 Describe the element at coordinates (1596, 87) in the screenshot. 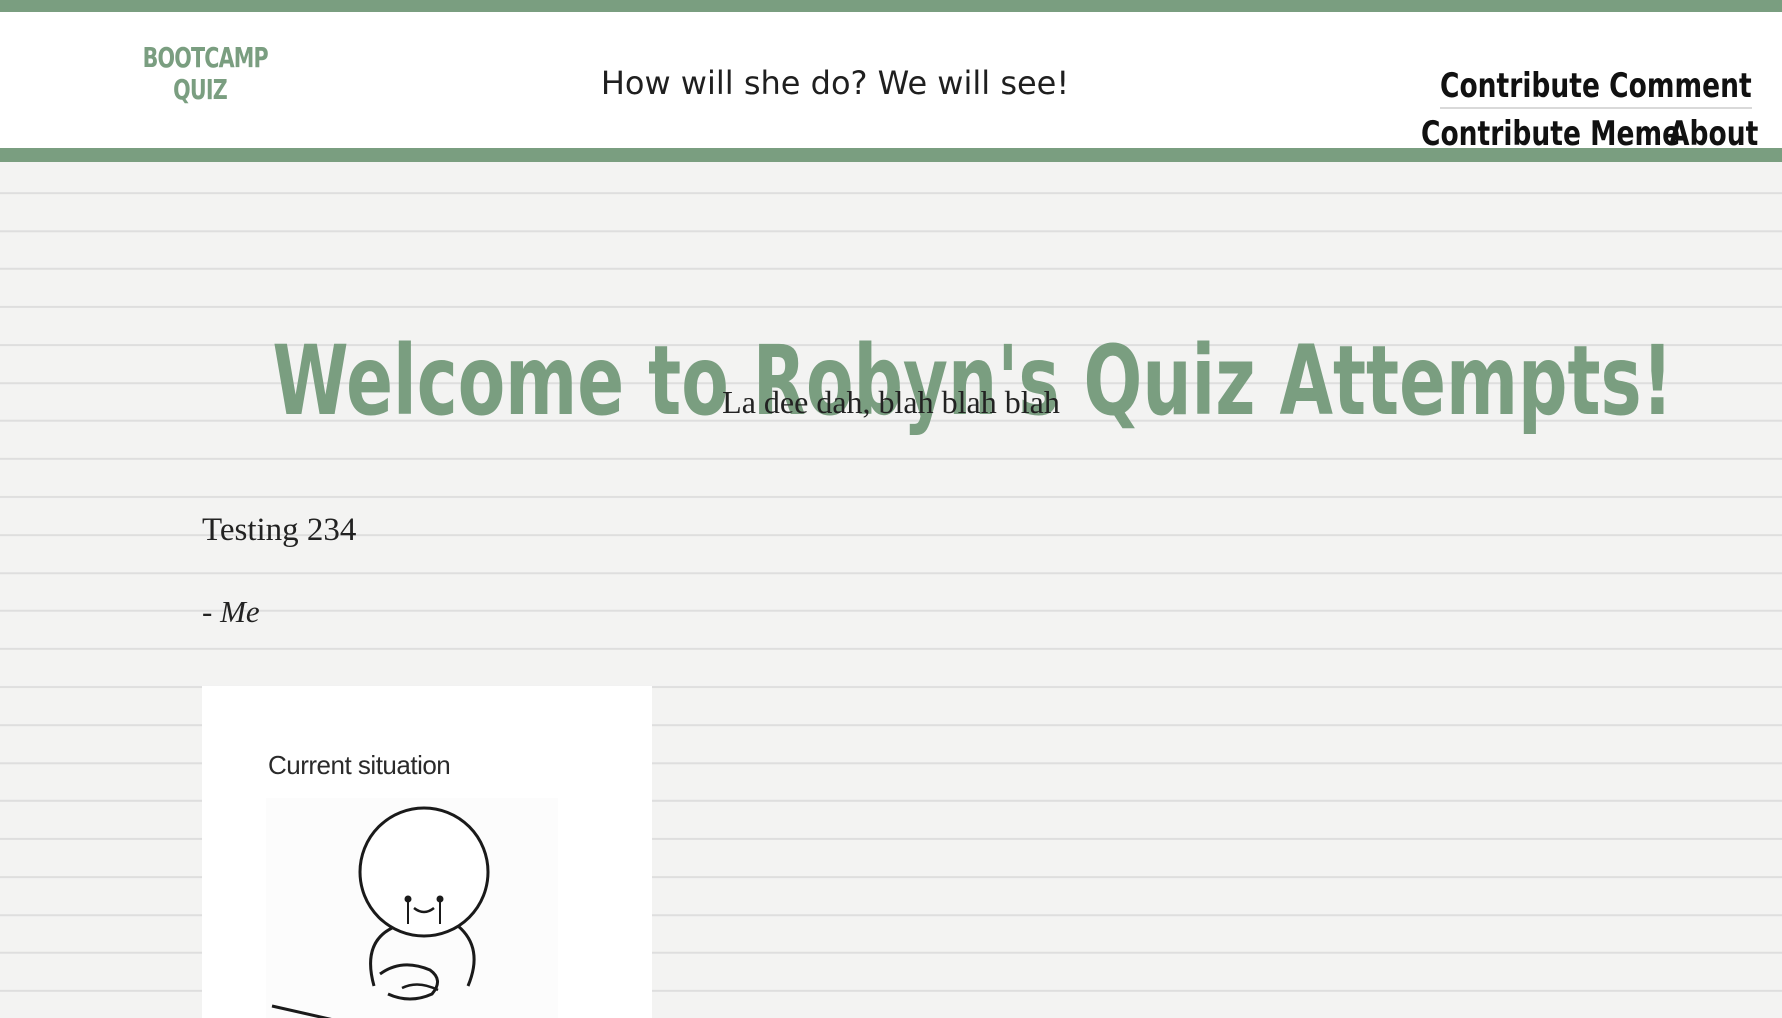

I see `nav-link-contribute-comment: Contribute Comment` at that location.